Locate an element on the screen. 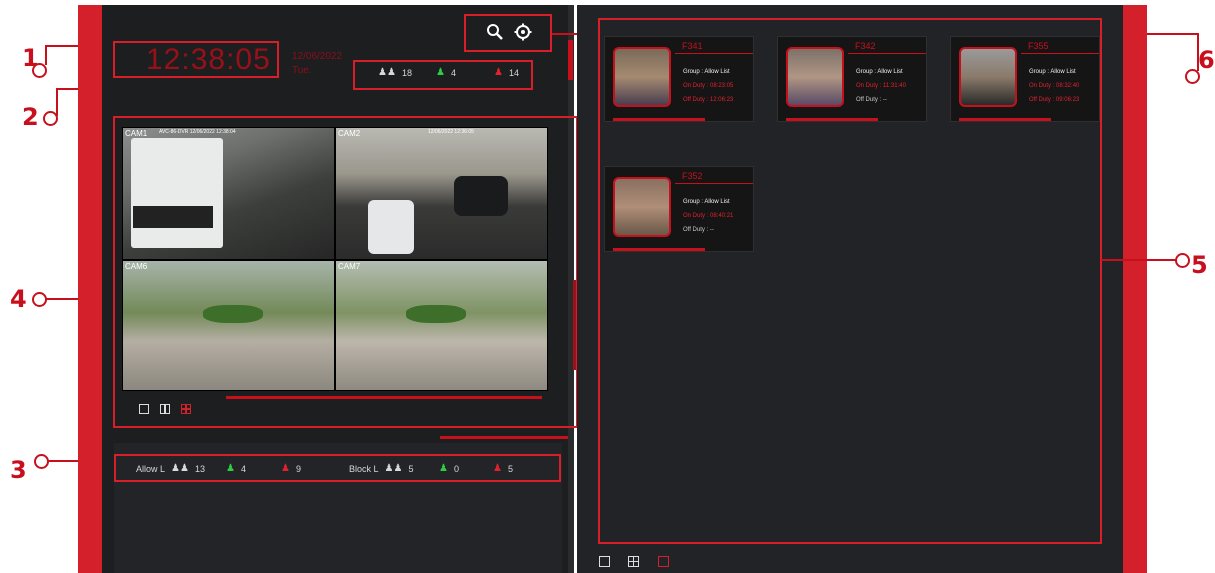 This screenshot has height=573, width=1215. clock-date: 12/06/2022 is located at coordinates (317, 56).